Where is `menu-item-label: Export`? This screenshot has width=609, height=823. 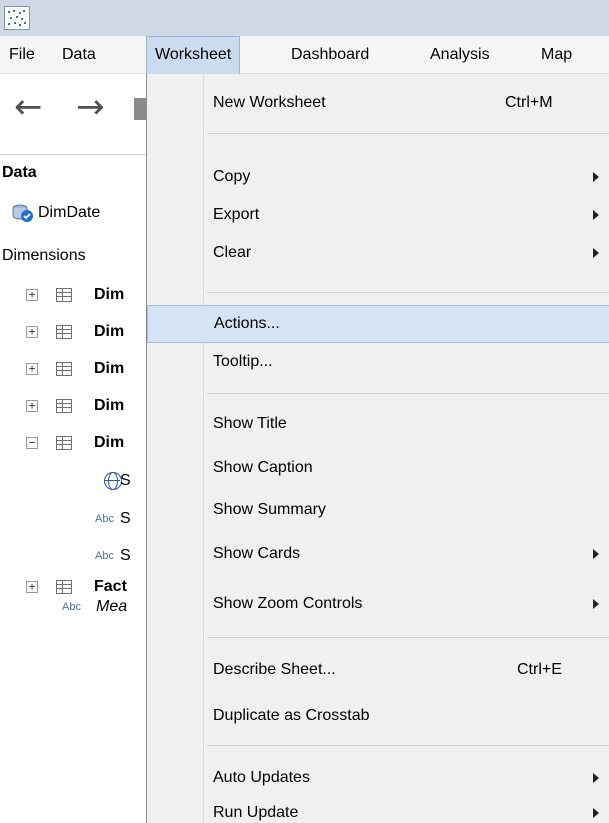 menu-item-label: Export is located at coordinates (236, 214).